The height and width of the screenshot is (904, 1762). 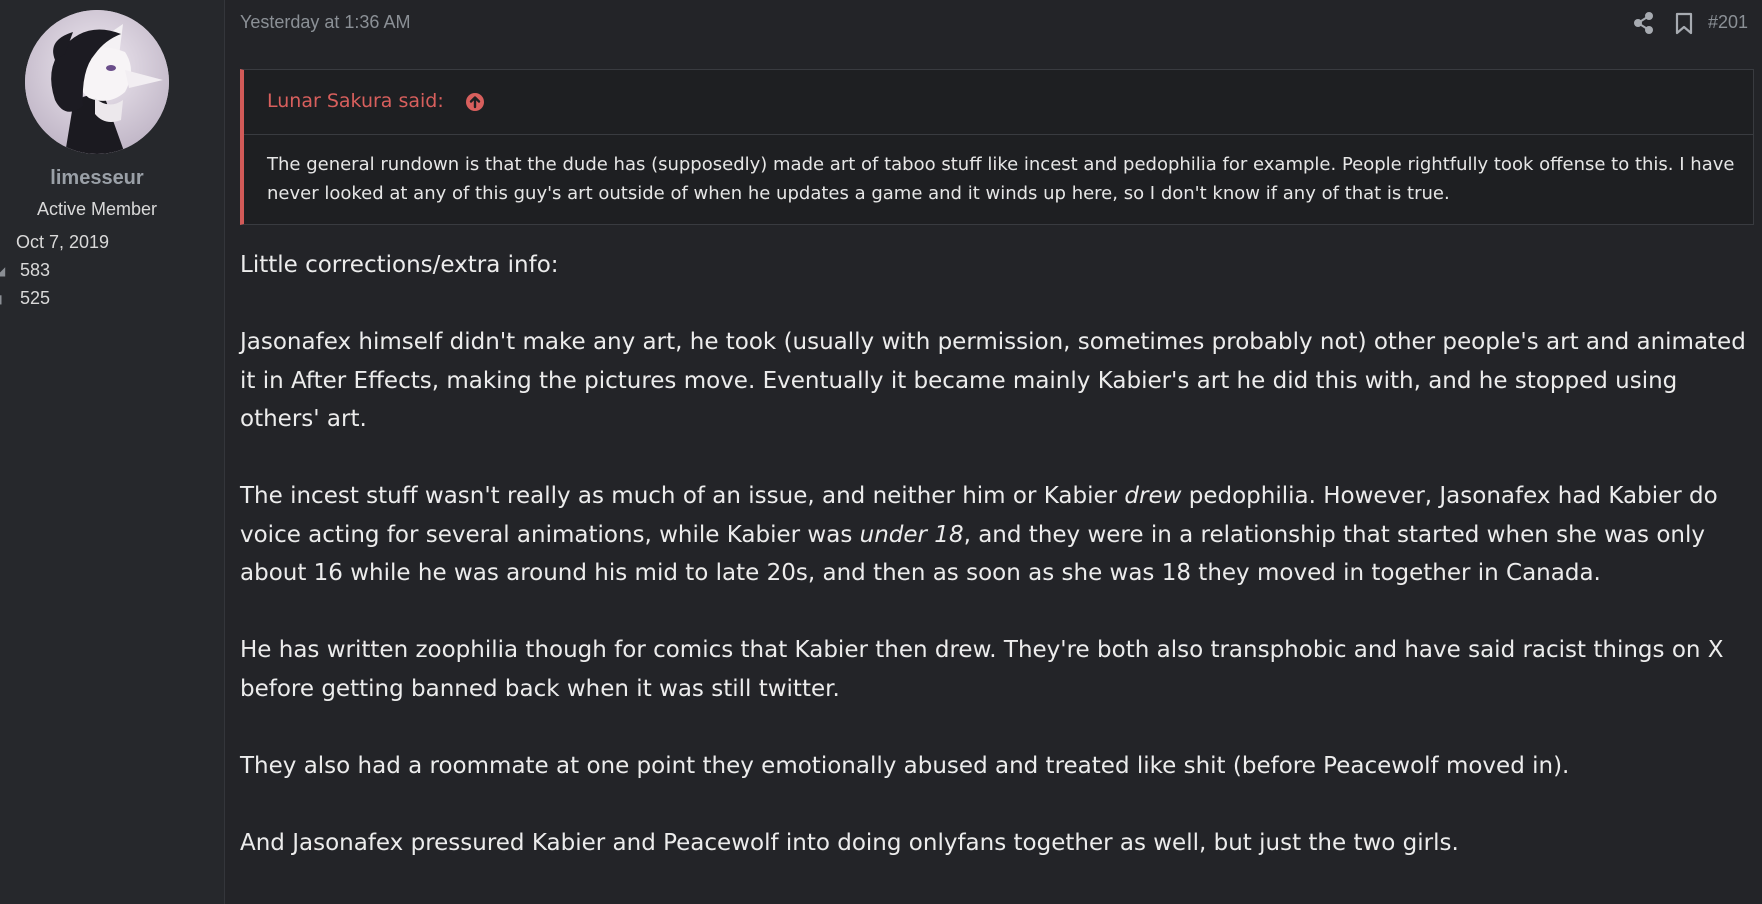 What do you see at coordinates (399, 265) in the screenshot?
I see `post-paragraph: Little corrections/extra info:` at bounding box center [399, 265].